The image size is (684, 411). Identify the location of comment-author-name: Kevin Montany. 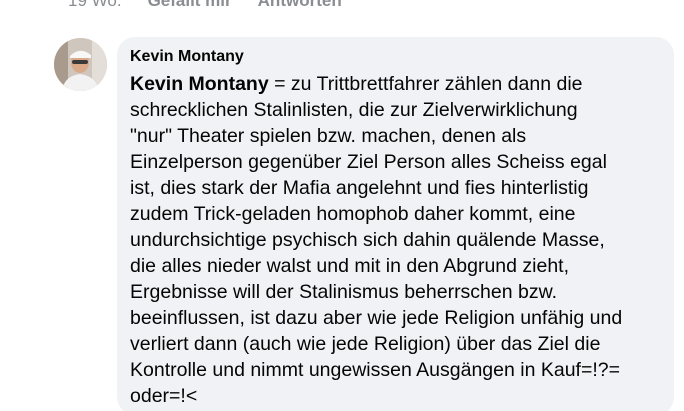
(395, 57).